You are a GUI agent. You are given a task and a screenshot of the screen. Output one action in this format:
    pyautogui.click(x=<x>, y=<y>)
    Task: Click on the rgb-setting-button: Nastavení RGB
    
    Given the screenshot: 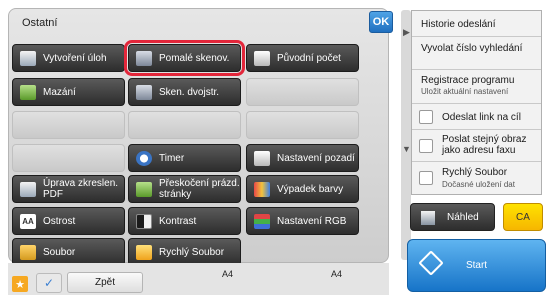 What is the action you would take?
    pyautogui.click(x=302, y=221)
    